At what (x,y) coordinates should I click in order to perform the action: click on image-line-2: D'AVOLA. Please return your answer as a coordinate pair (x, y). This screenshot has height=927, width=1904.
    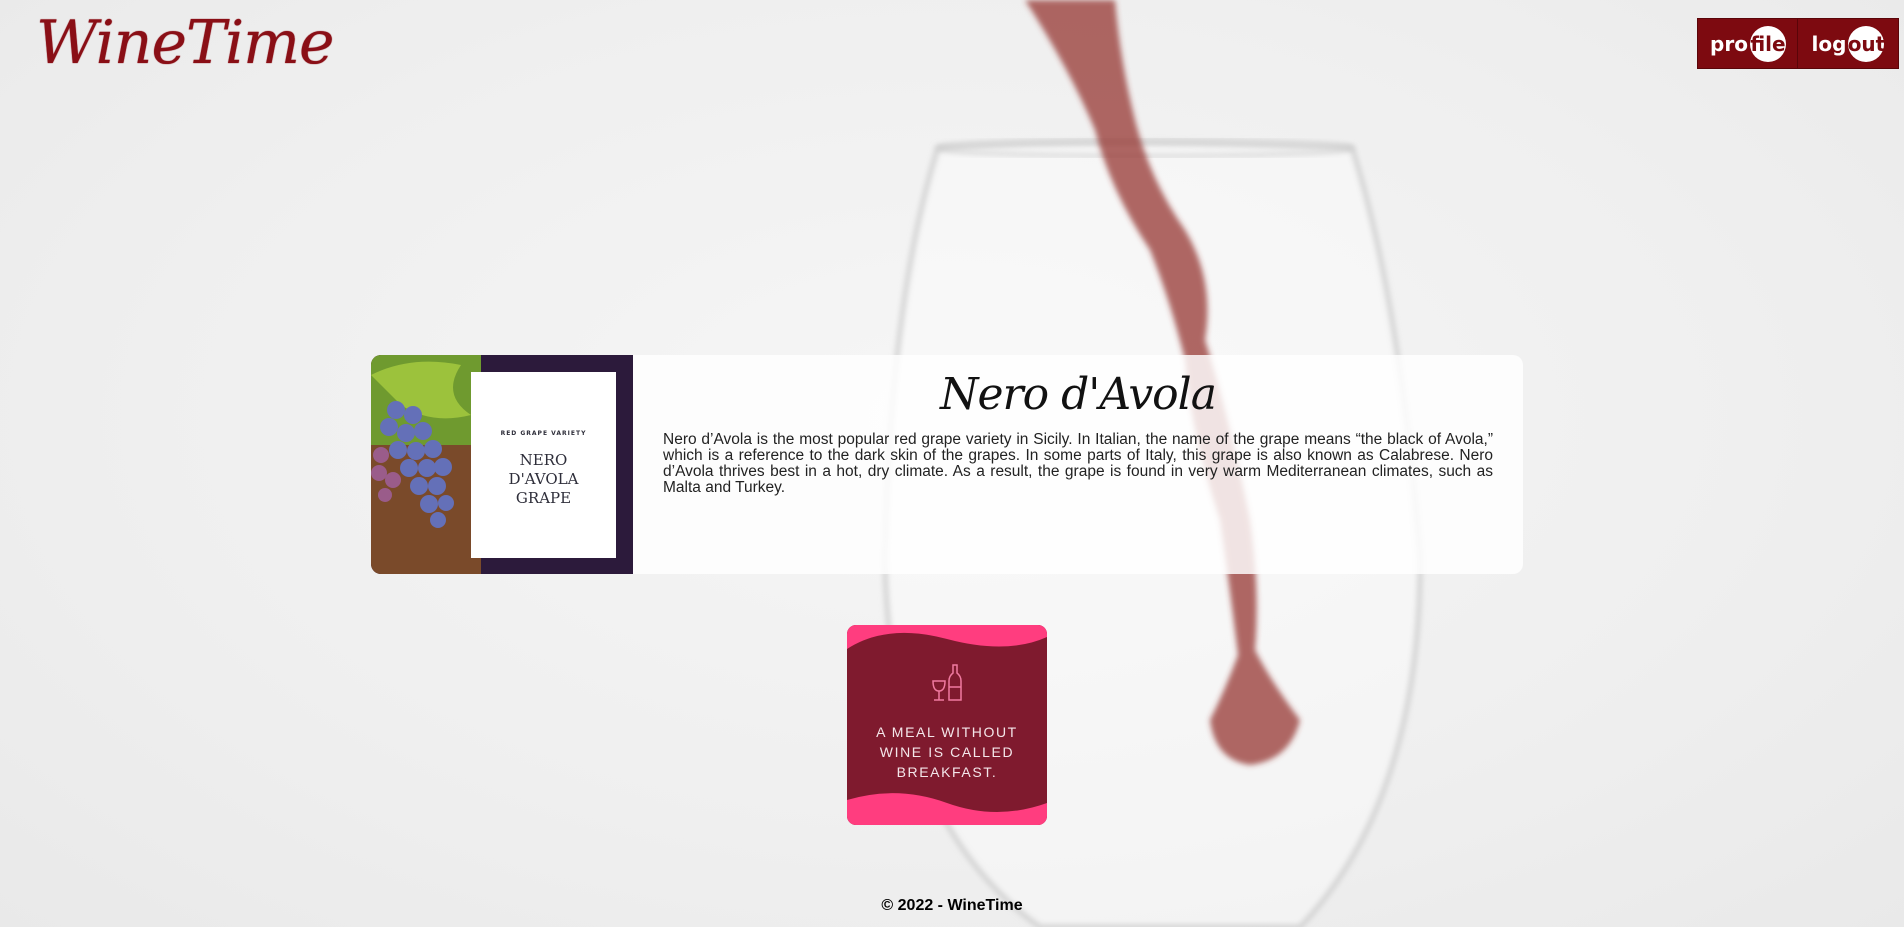
    Looking at the image, I should click on (543, 479).